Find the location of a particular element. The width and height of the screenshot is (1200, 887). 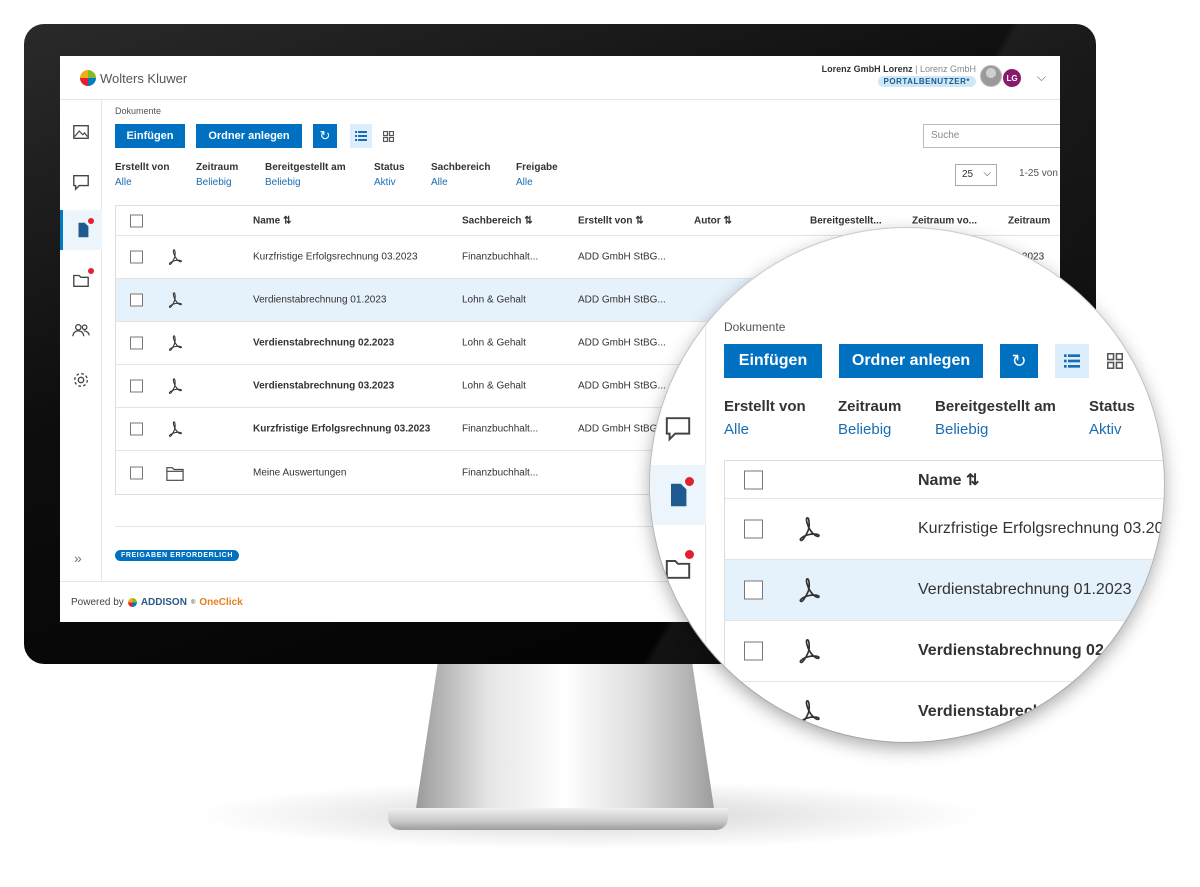

refresh-button: ↻ is located at coordinates (325, 136).